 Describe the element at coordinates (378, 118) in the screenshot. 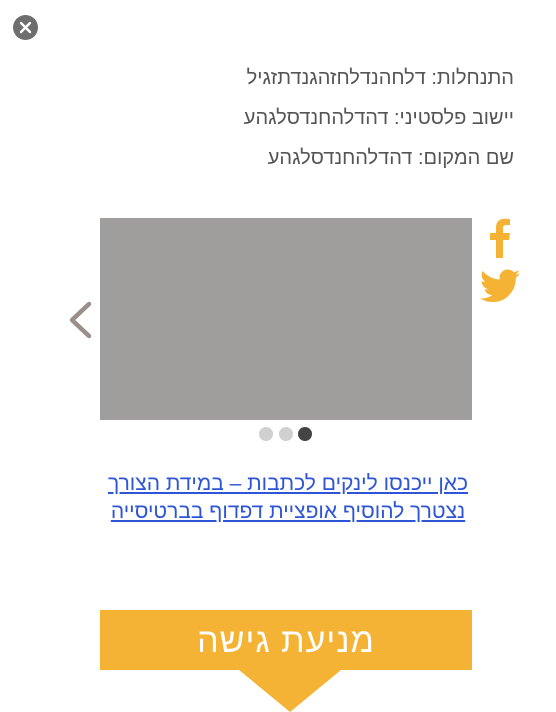

I see `info-palestinian-village: יישוב פלסטיני: דהדלהחנדסלגהע` at that location.